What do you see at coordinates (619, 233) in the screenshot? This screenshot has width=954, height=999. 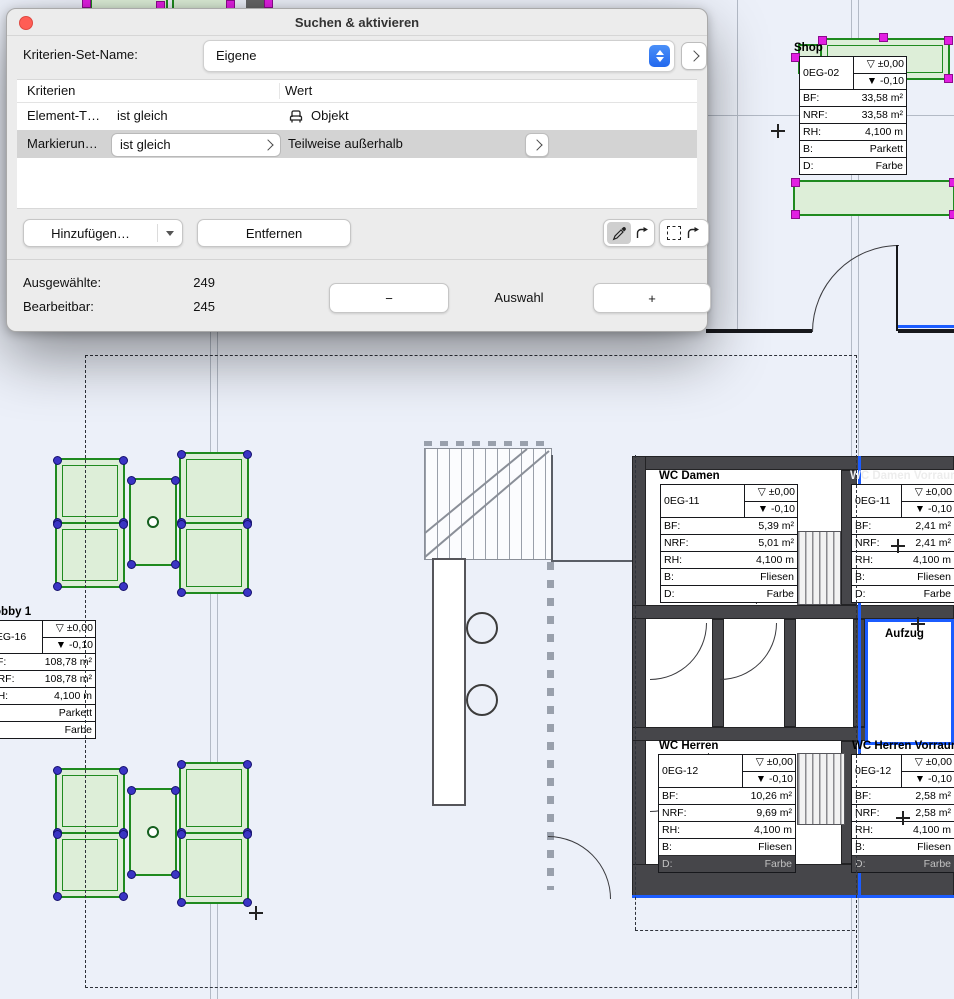 I see `eyedropper-icon` at bounding box center [619, 233].